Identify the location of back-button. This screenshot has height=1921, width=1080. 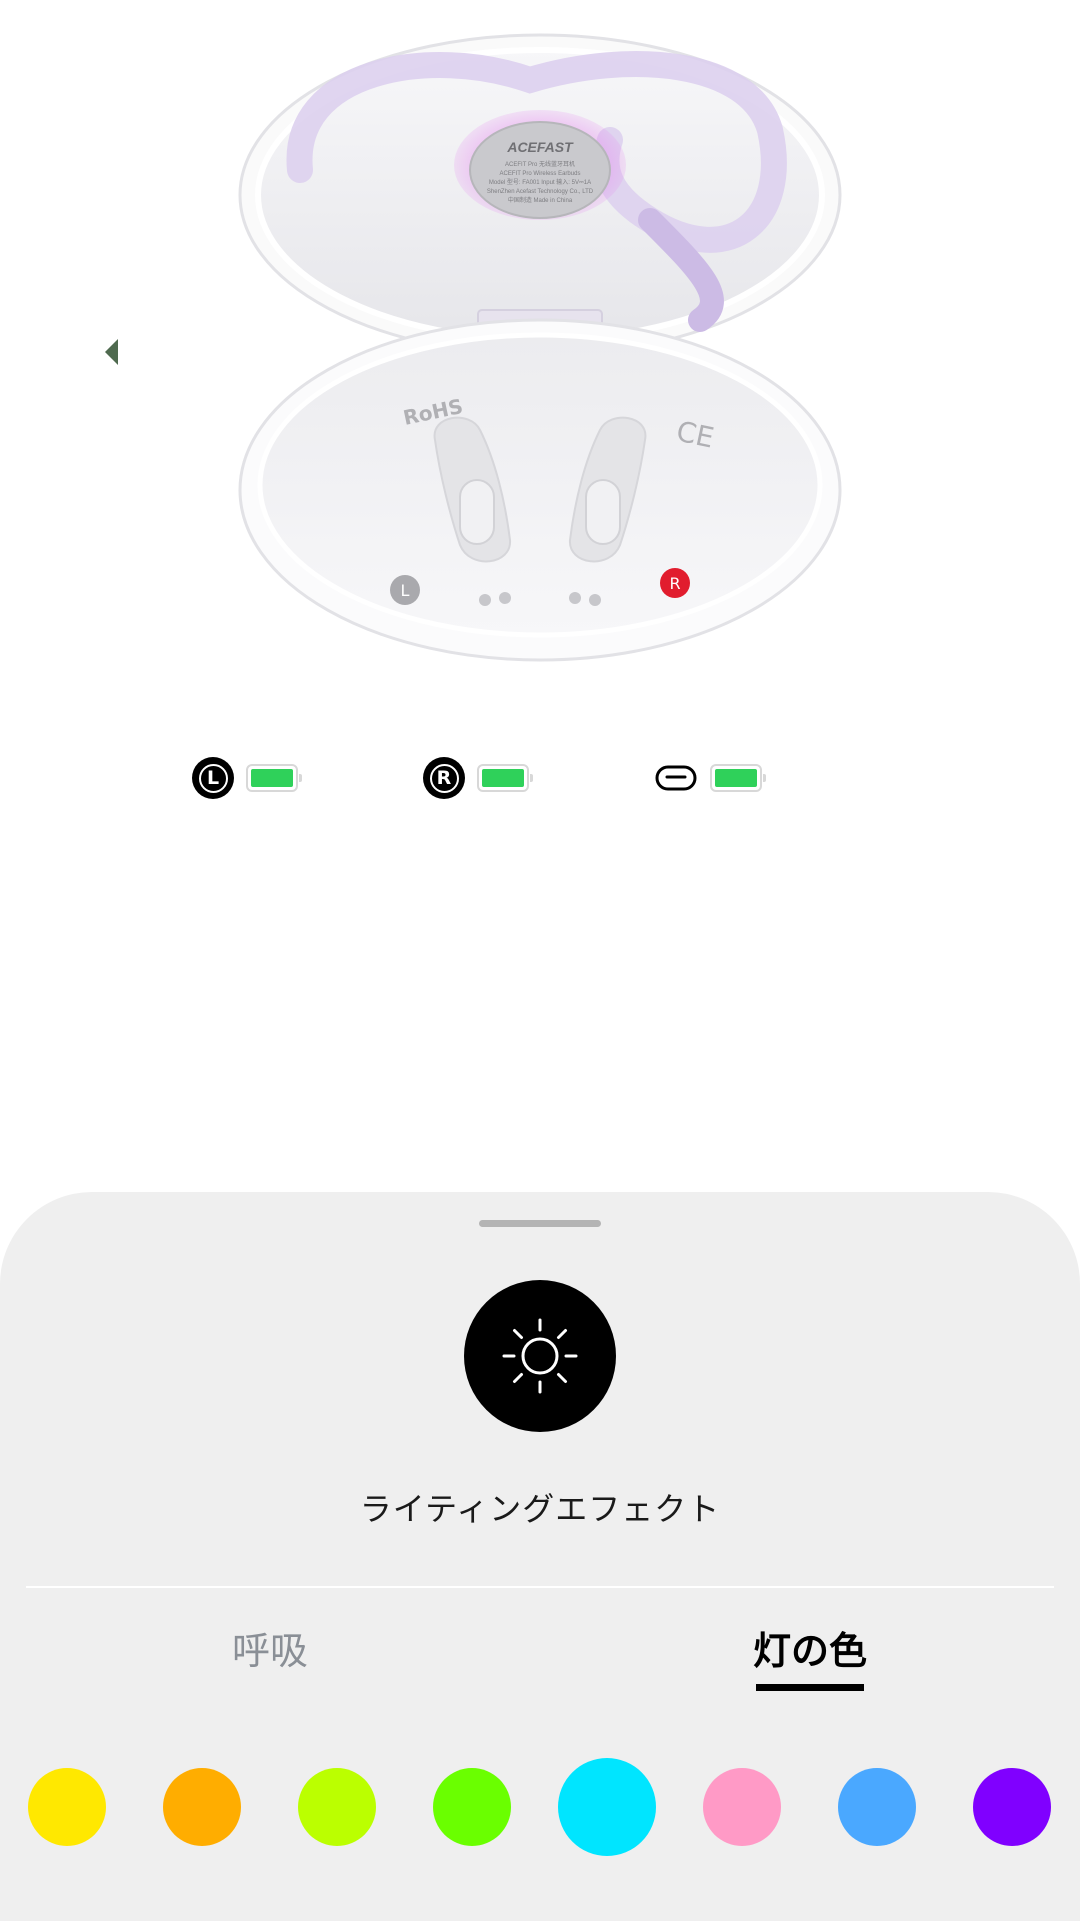
(112, 352).